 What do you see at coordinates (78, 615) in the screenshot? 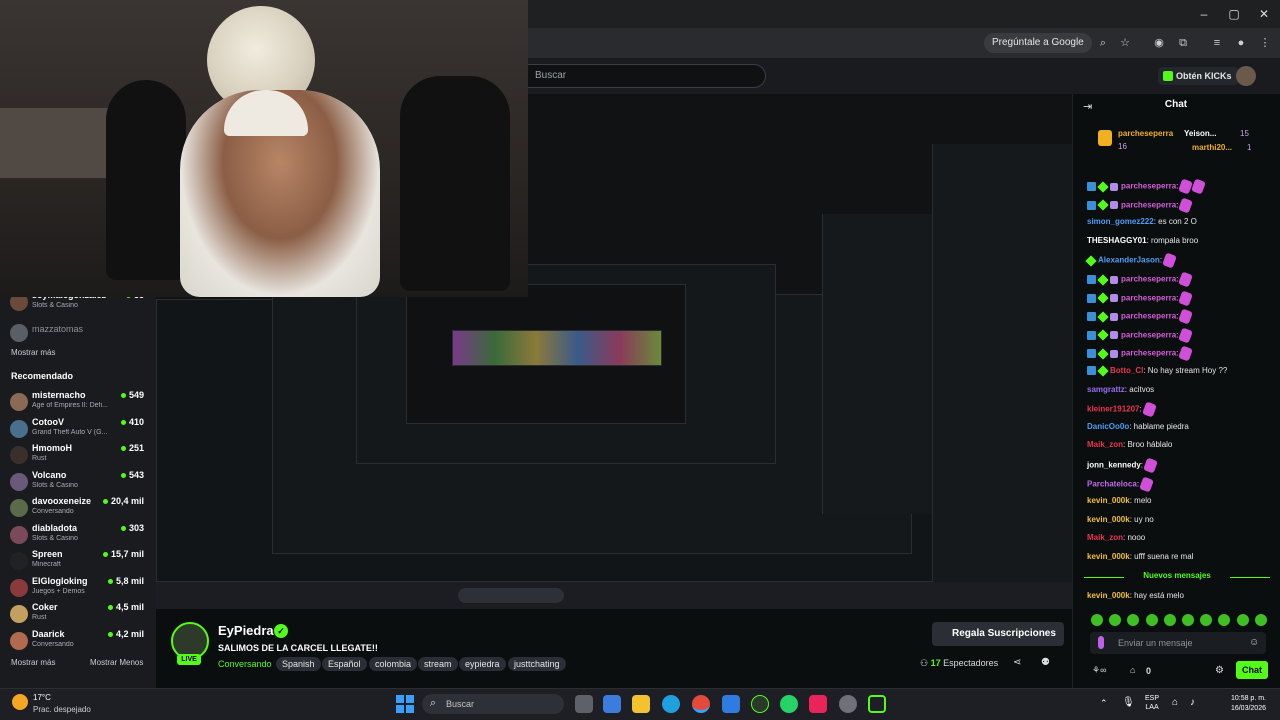
I see `sidebar-item-coker: Coker Rust 4,5 mil` at bounding box center [78, 615].